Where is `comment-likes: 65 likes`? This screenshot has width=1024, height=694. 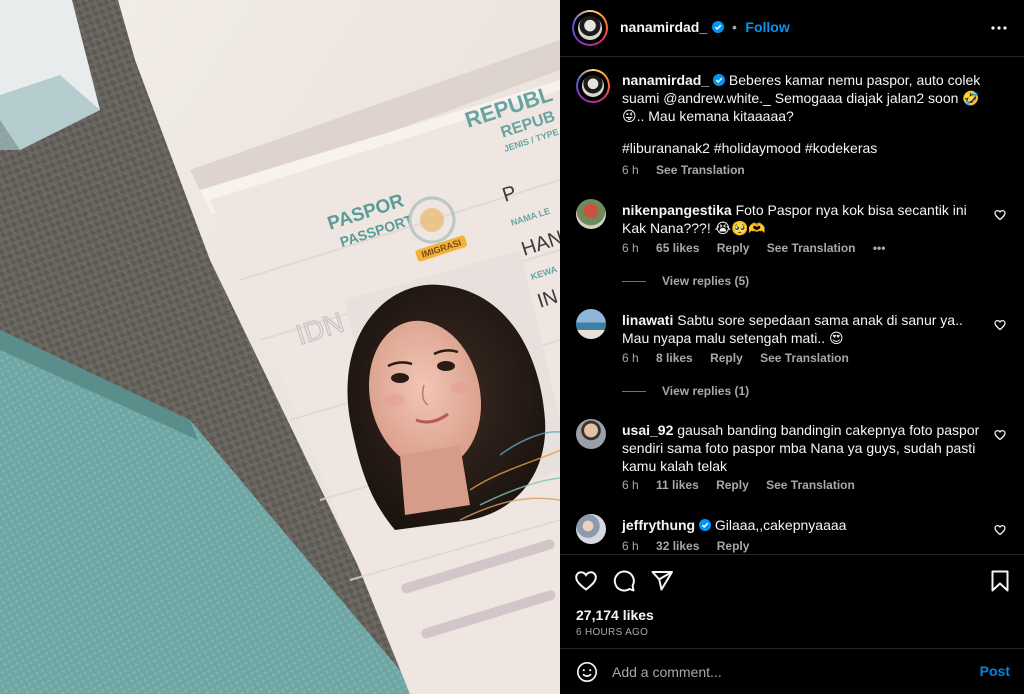
comment-likes: 65 likes is located at coordinates (677, 248).